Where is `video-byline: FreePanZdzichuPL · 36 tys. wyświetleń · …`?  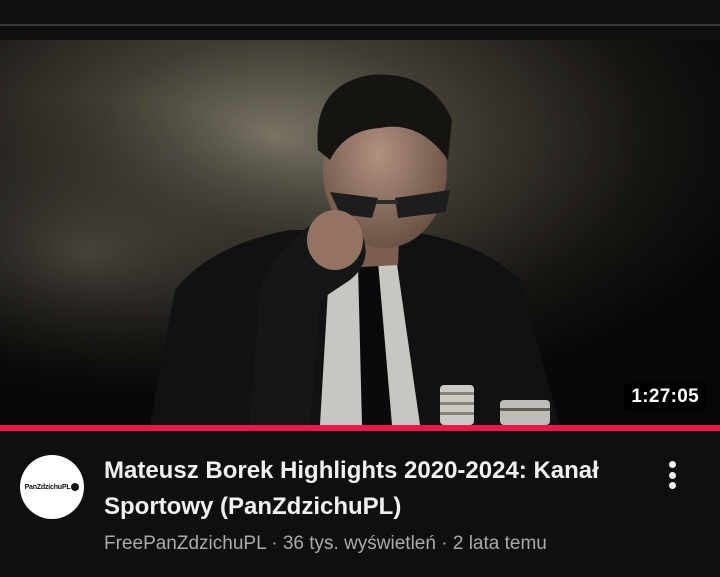 video-byline: FreePanZdzichuPL · 36 tys. wyświetleń · … is located at coordinates (325, 544).